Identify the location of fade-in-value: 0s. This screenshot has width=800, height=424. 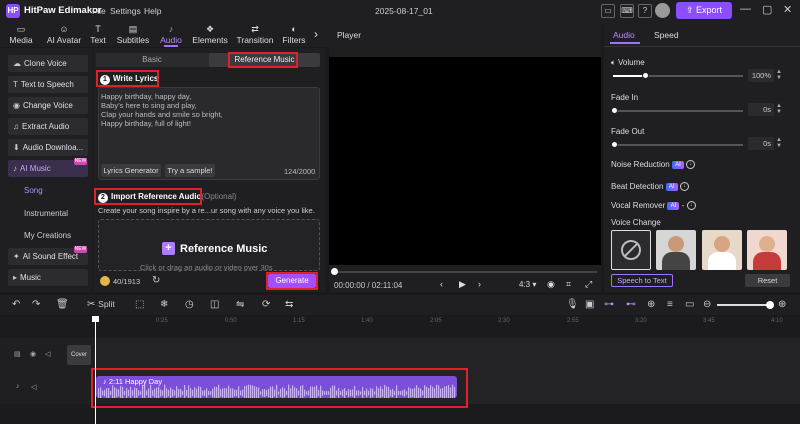
(761, 109).